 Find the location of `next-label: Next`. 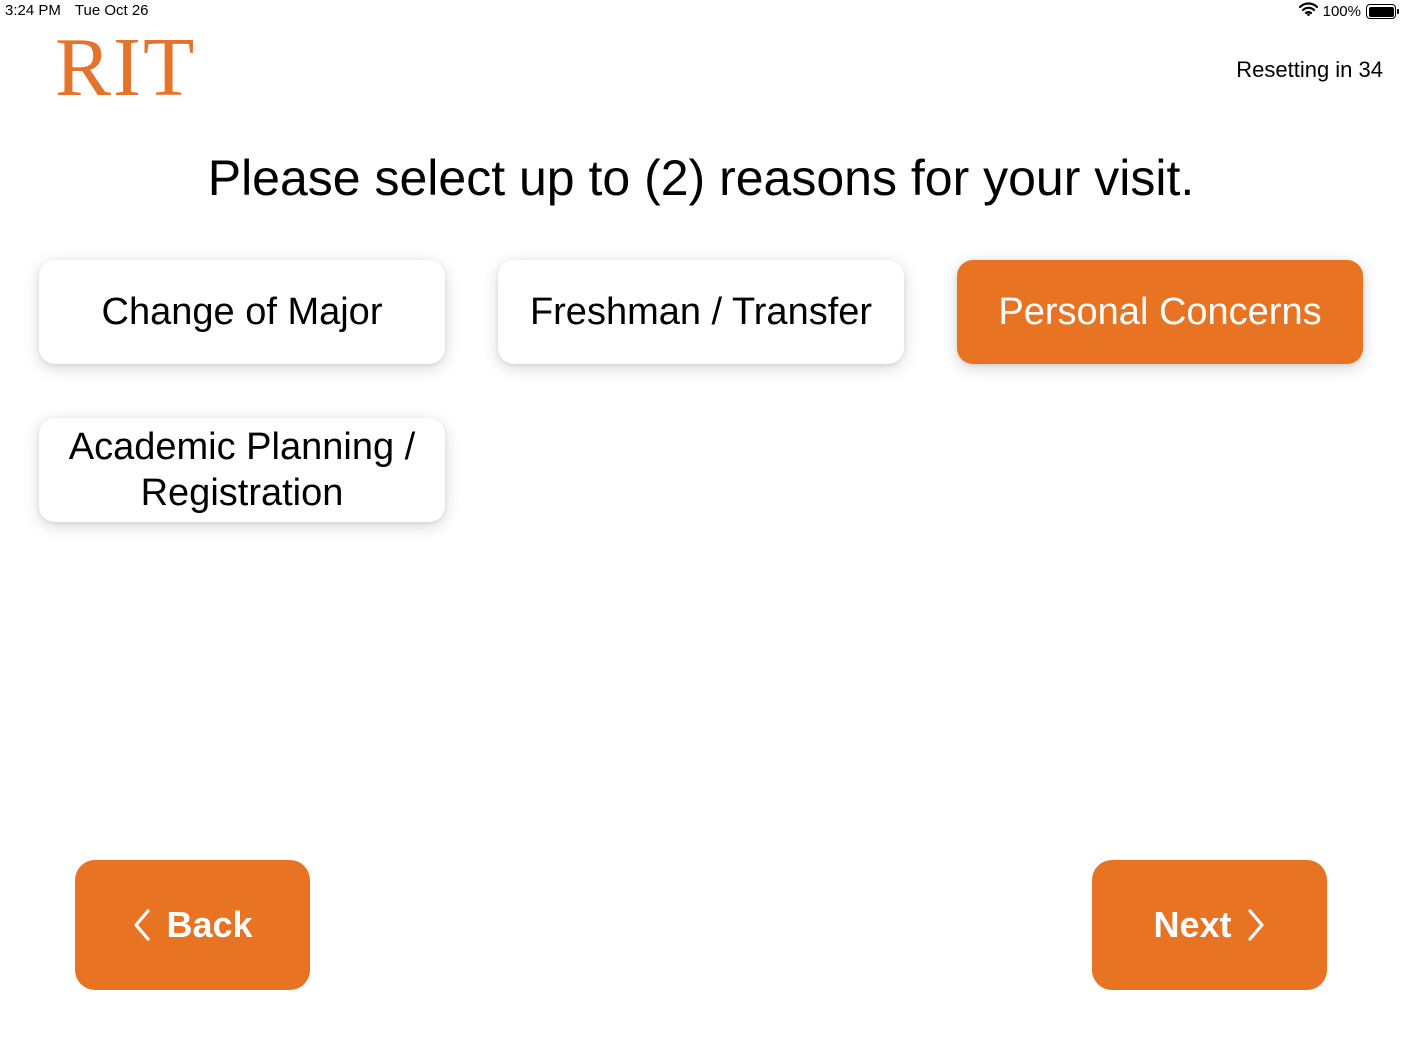

next-label: Next is located at coordinates (1192, 924).